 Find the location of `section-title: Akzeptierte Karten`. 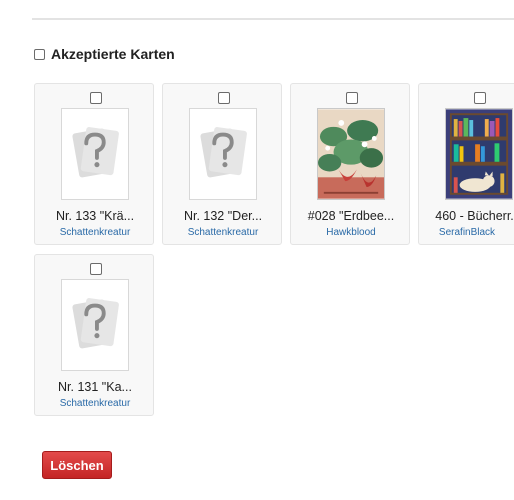

section-title: Akzeptierte Karten is located at coordinates (113, 54).